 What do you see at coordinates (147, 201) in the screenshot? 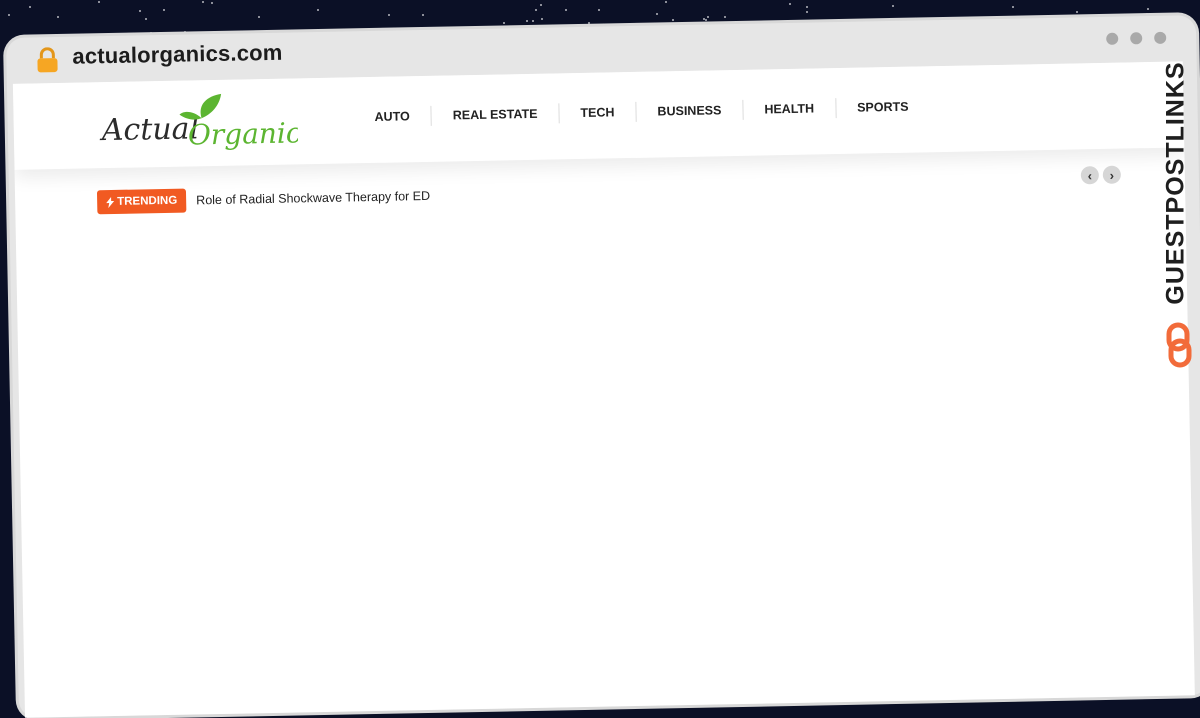
I see `trending-label: TRENDING` at bounding box center [147, 201].